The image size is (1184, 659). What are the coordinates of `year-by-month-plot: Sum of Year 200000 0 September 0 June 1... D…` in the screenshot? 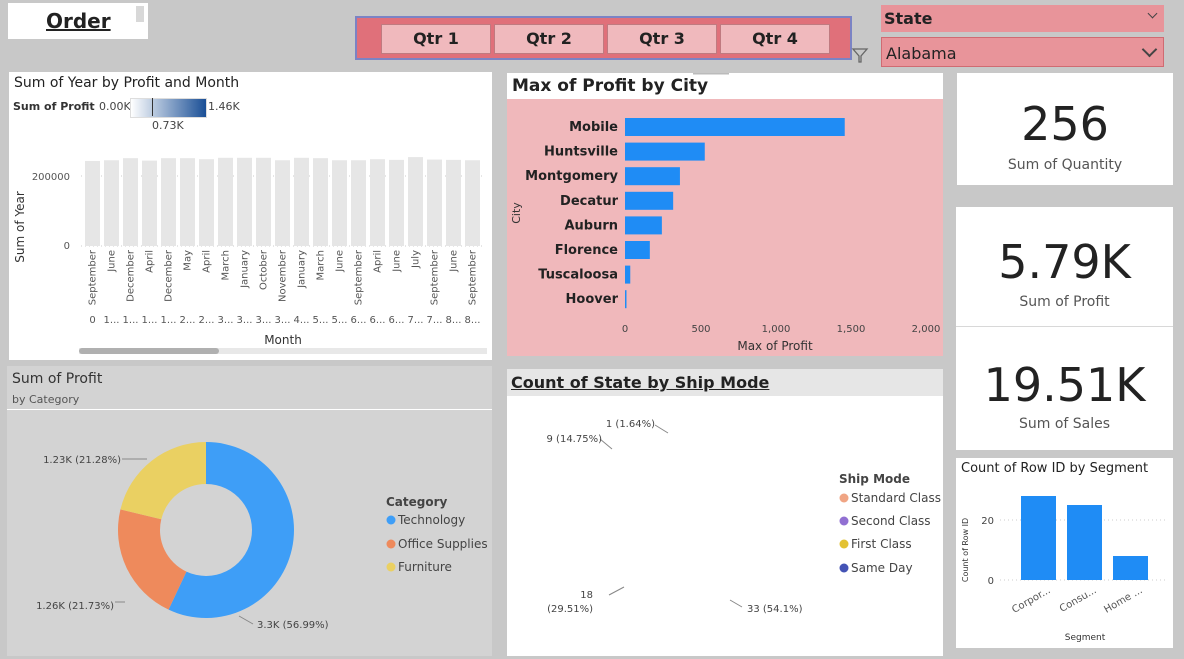 It's located at (250, 255).